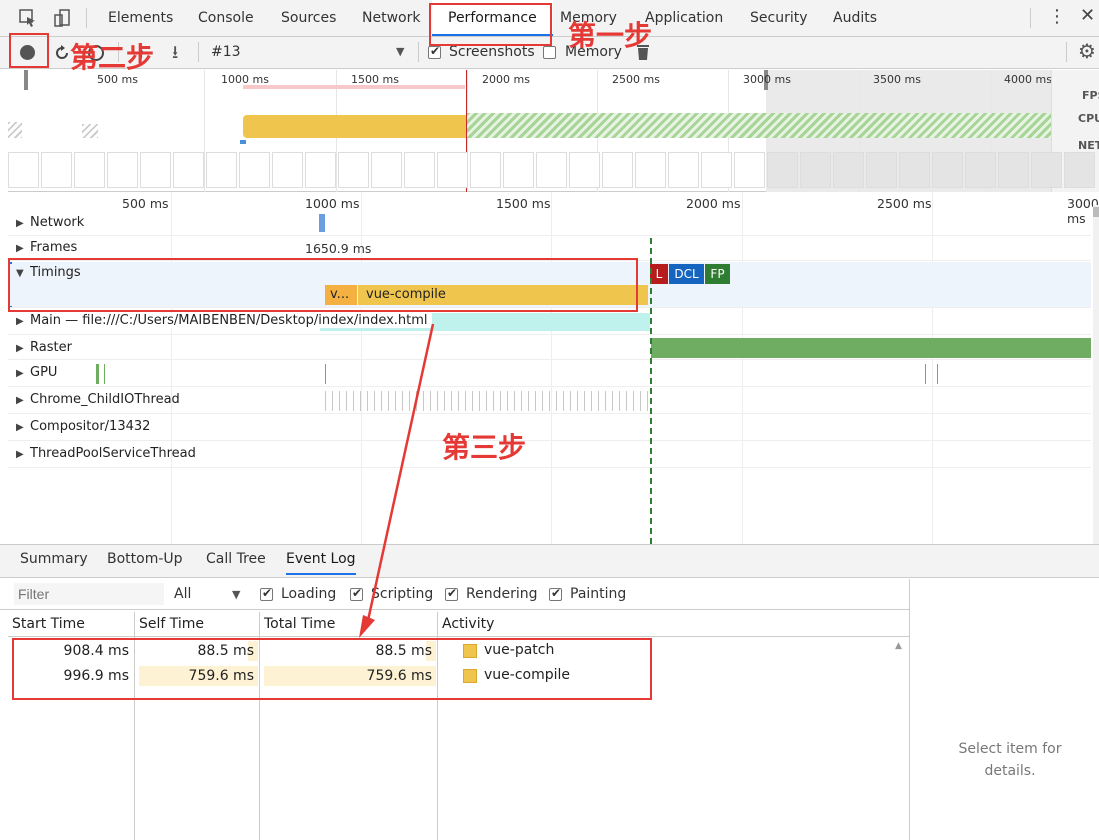 This screenshot has width=1099, height=840. Describe the element at coordinates (717, 274) in the screenshot. I see `first-paint-marker: FP` at that location.